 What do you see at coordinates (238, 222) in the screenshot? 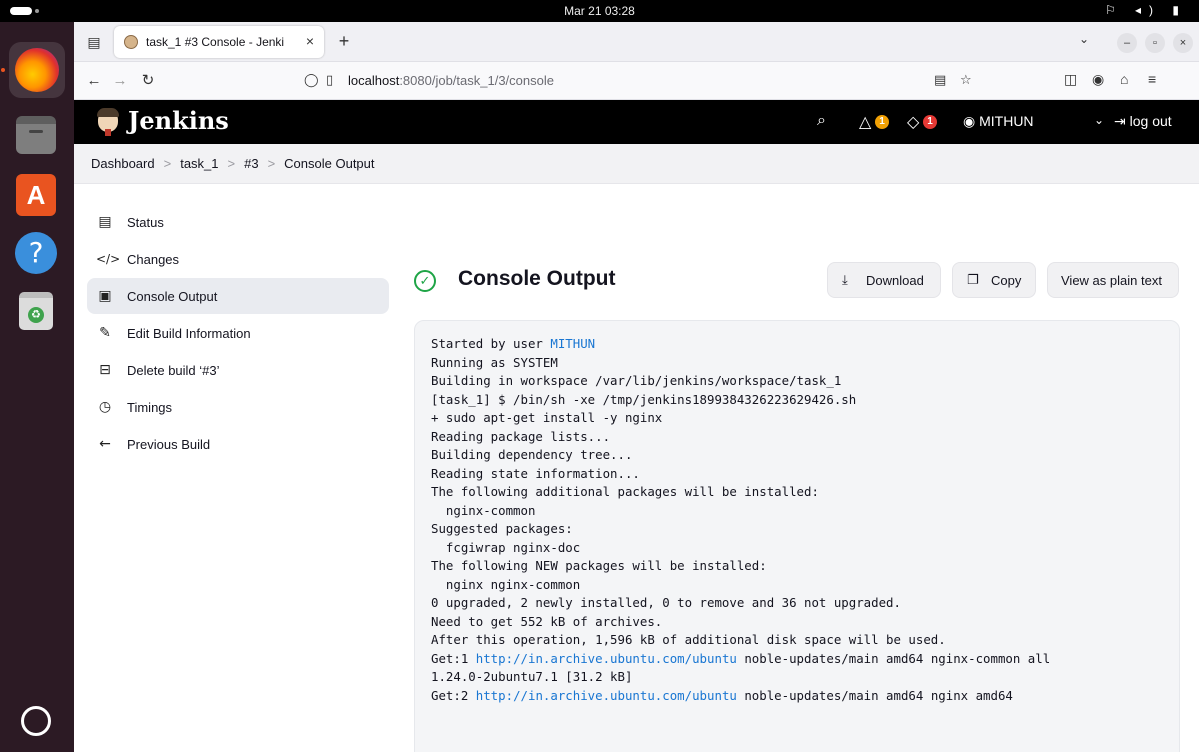
I see `sidebar-item-status: ▤ Status` at bounding box center [238, 222].